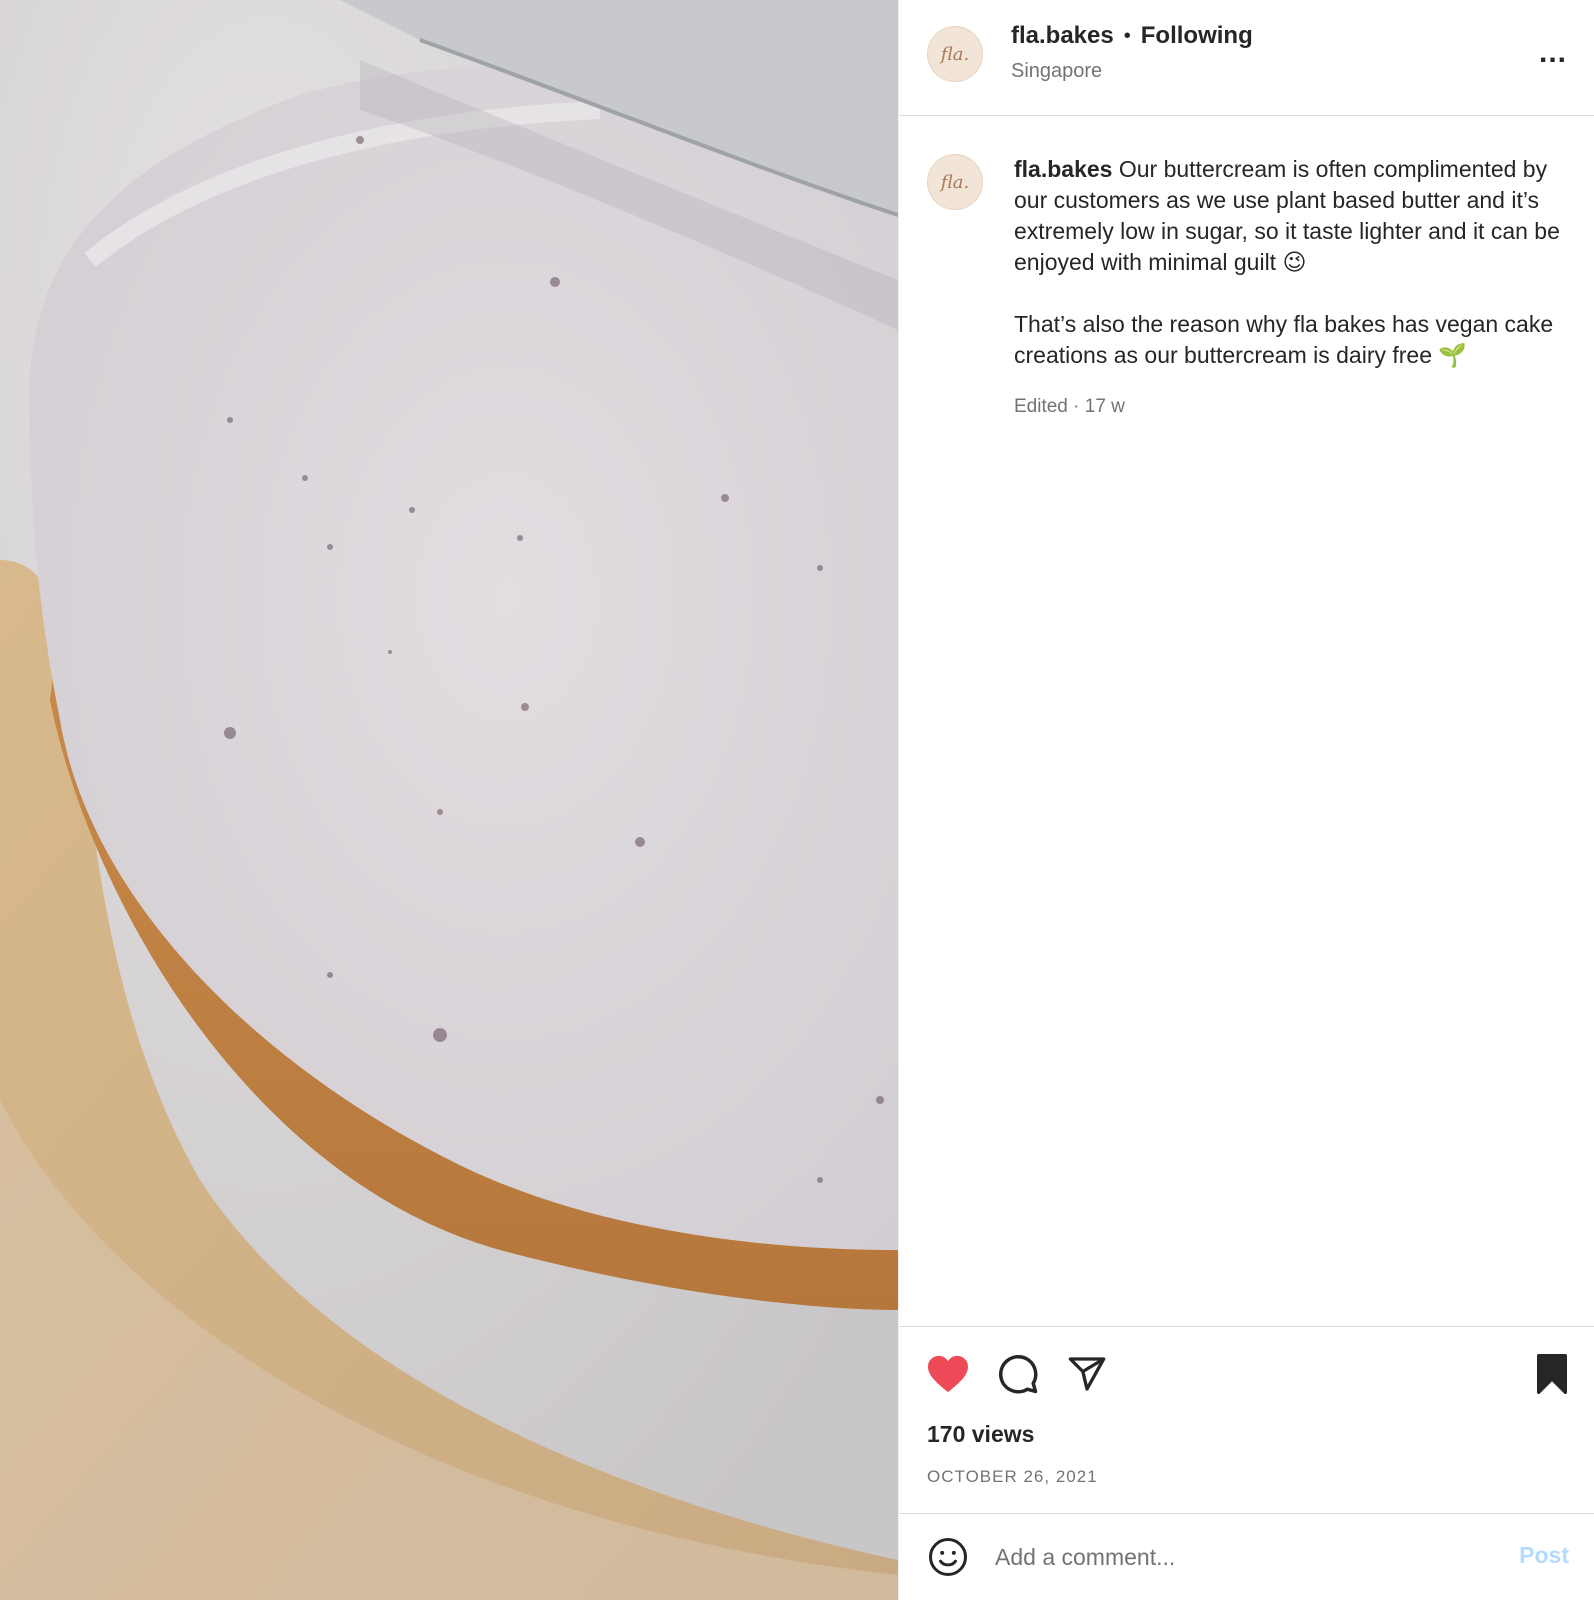 The width and height of the screenshot is (1594, 1600). Describe the element at coordinates (1544, 1555) in the screenshot. I see `post-comment-button: Post` at that location.